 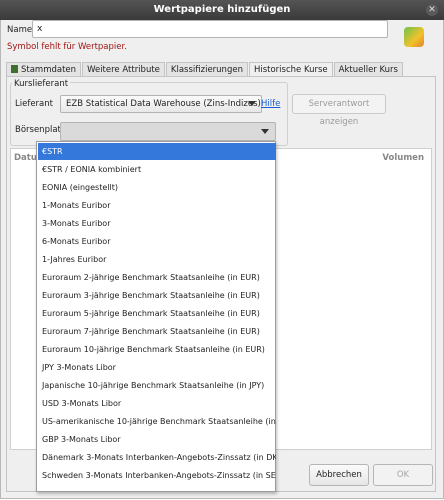 I want to click on dropdown-option: 6-Monats Euribor, so click(x=157, y=241).